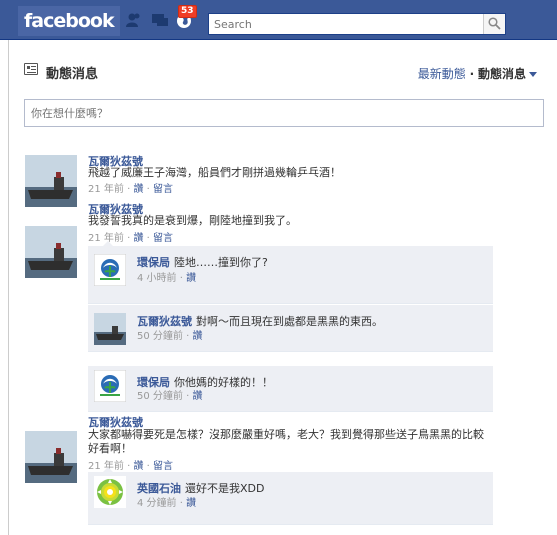  What do you see at coordinates (221, 262) in the screenshot?
I see `comment-text: 陸地……撞到你了?` at bounding box center [221, 262].